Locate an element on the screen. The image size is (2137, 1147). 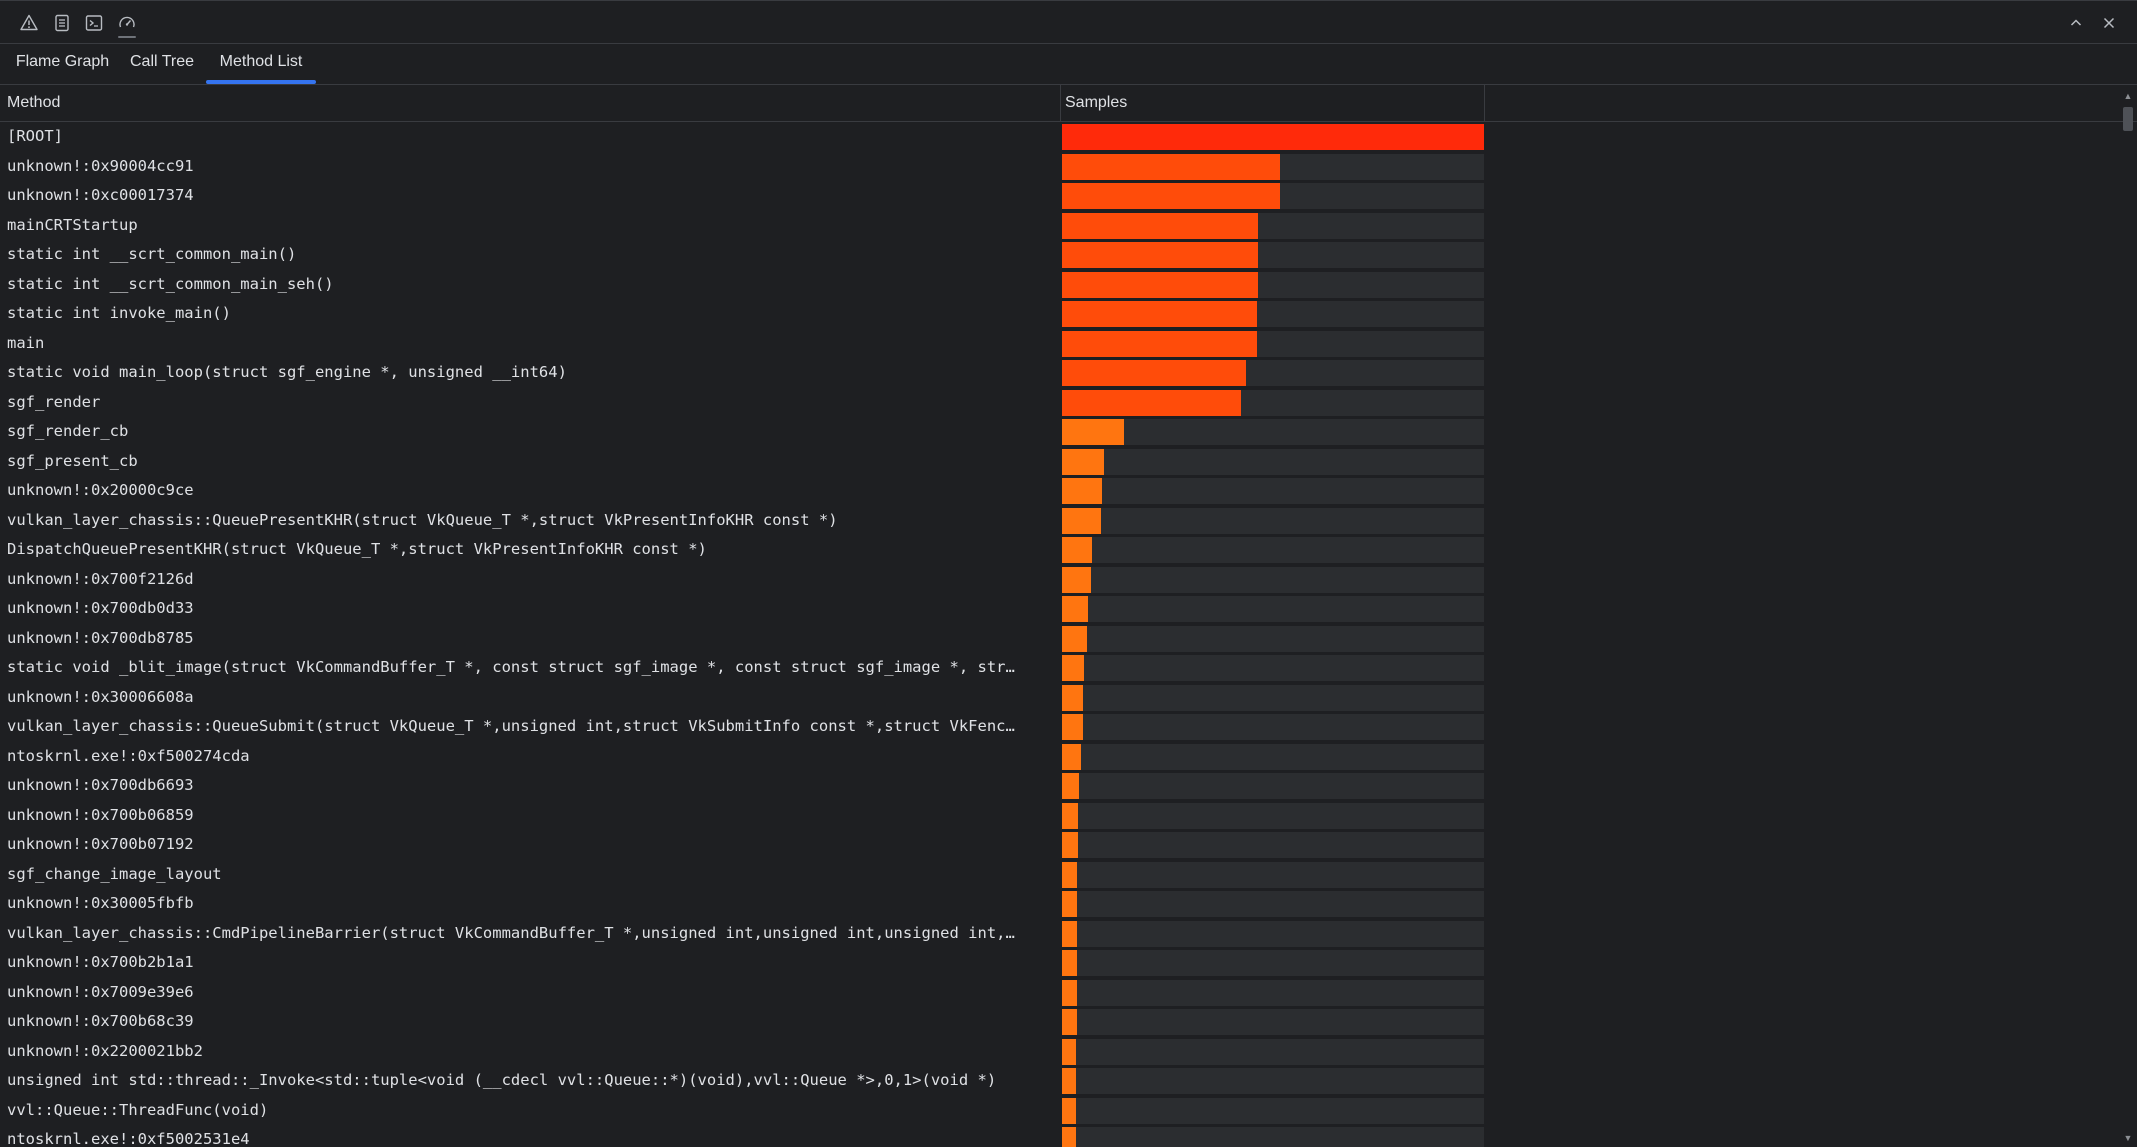
table-row: sgf_present_cb is located at coordinates (1059, 462).